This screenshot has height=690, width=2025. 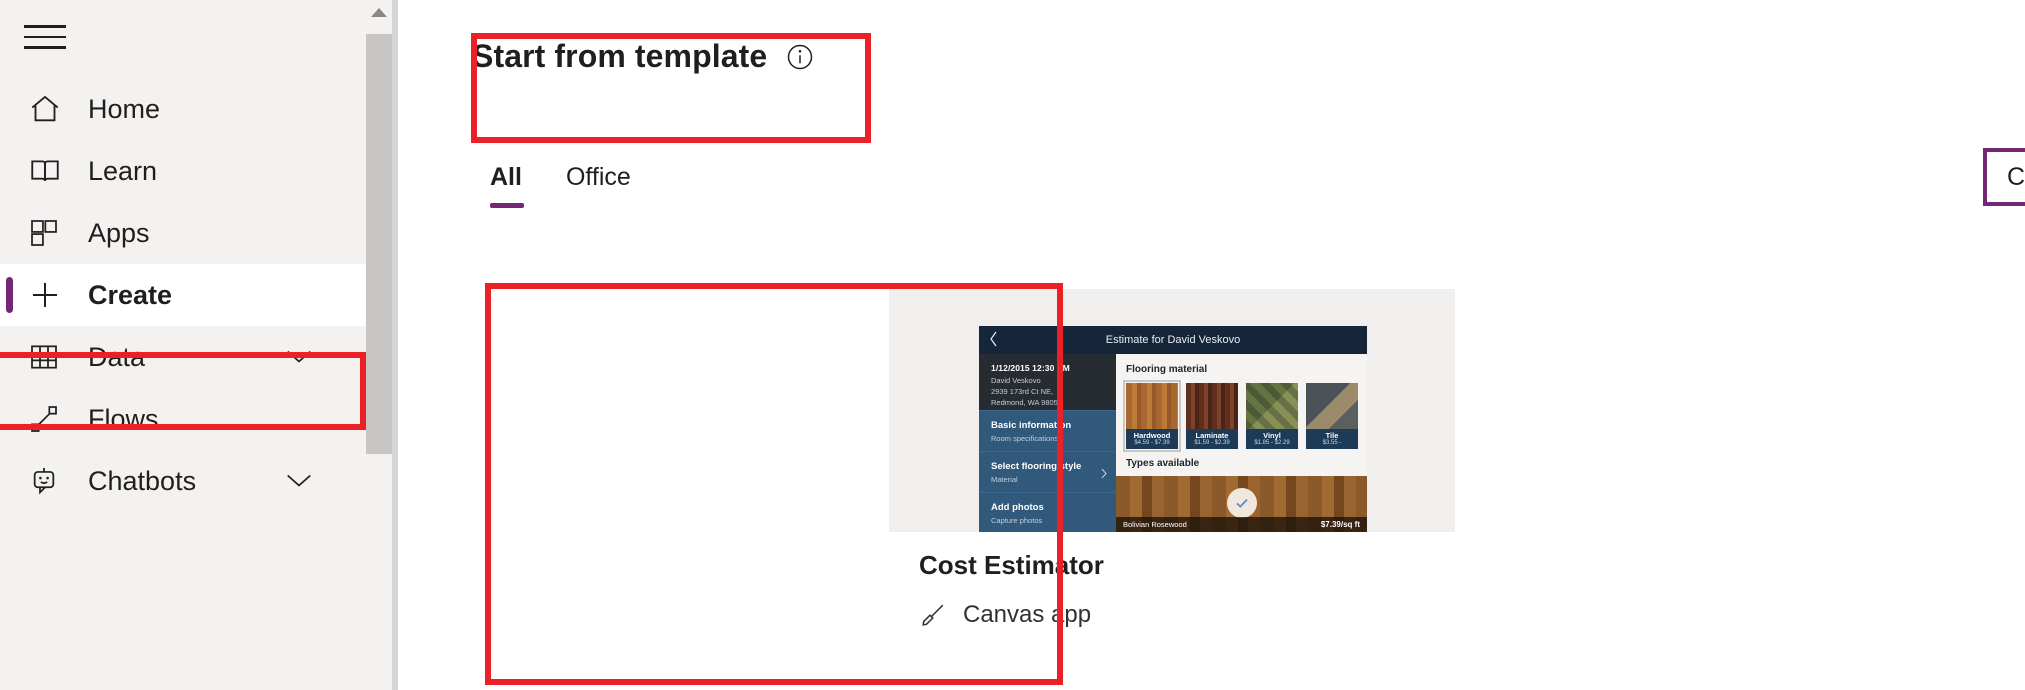 What do you see at coordinates (1167, 369) in the screenshot?
I see `mock-section-material-label: Flooring material` at bounding box center [1167, 369].